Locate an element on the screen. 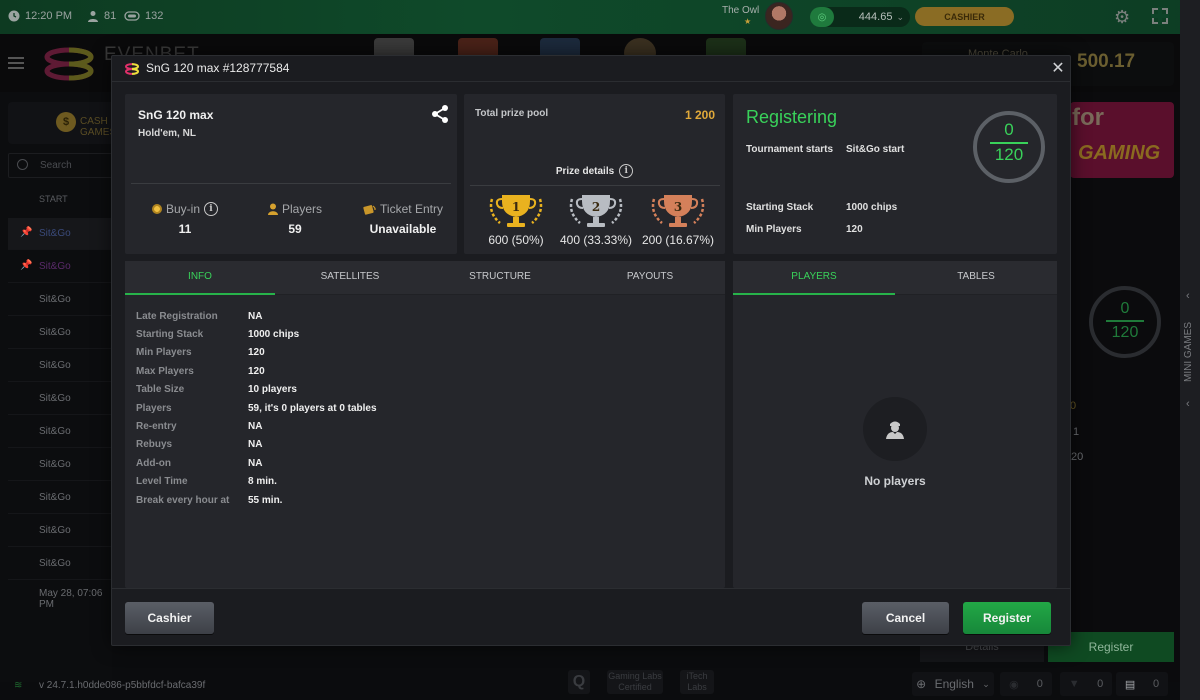 Image resolution: width=1200 pixels, height=700 pixels. fullscreen-icon is located at coordinates (1160, 16).